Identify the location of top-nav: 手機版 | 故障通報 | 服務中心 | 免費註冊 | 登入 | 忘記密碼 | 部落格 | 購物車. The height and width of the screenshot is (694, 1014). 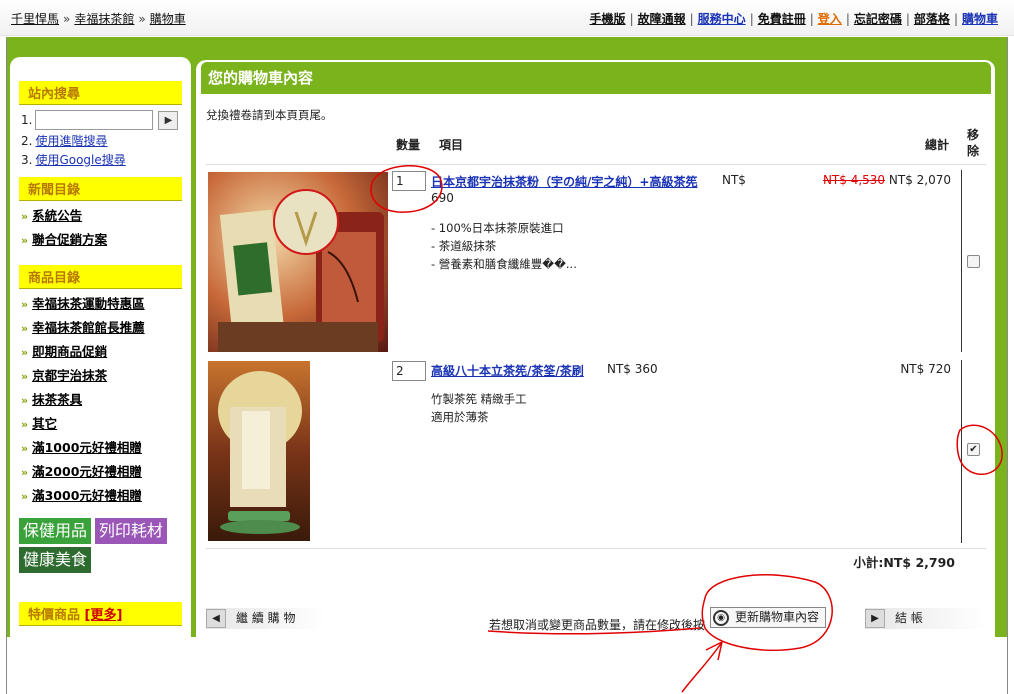
(794, 18).